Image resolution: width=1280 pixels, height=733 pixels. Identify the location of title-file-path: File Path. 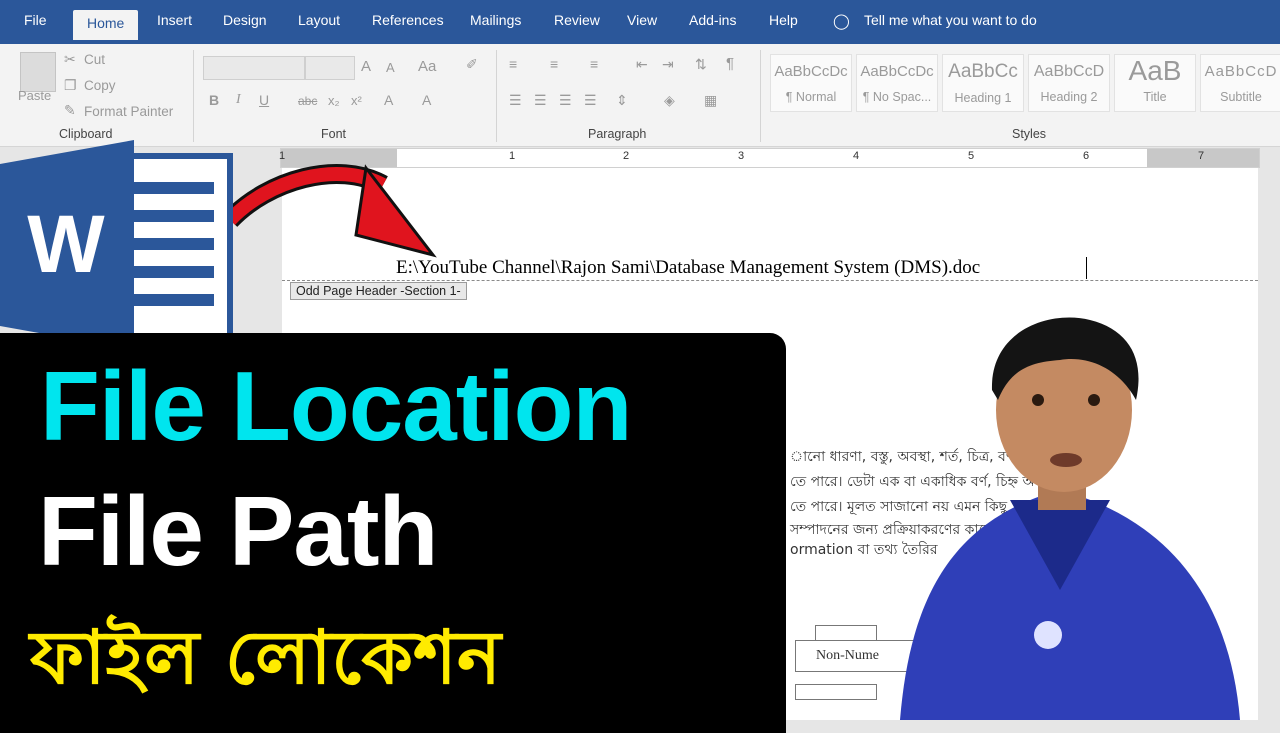
(238, 531).